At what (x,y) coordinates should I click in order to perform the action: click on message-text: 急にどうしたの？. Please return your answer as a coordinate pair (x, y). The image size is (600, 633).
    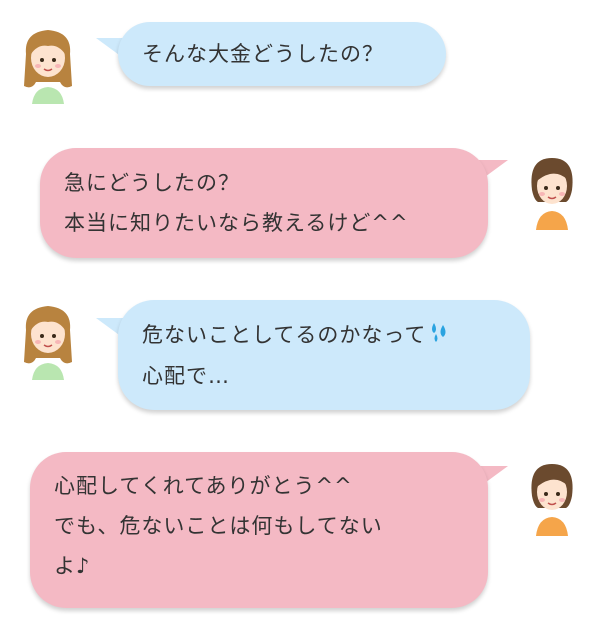
    Looking at the image, I should click on (152, 183).